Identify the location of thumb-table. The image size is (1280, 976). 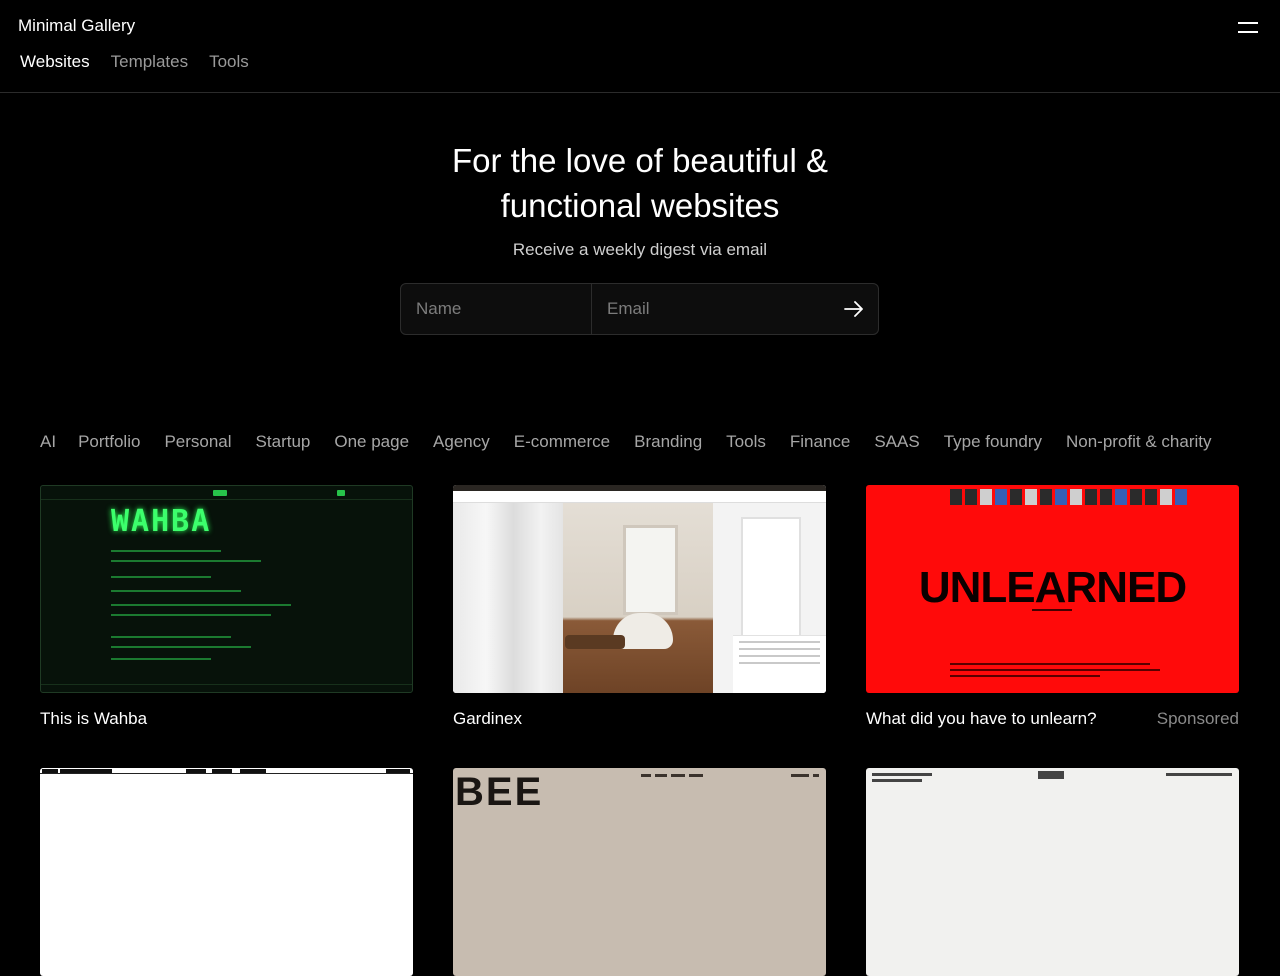
(595, 642).